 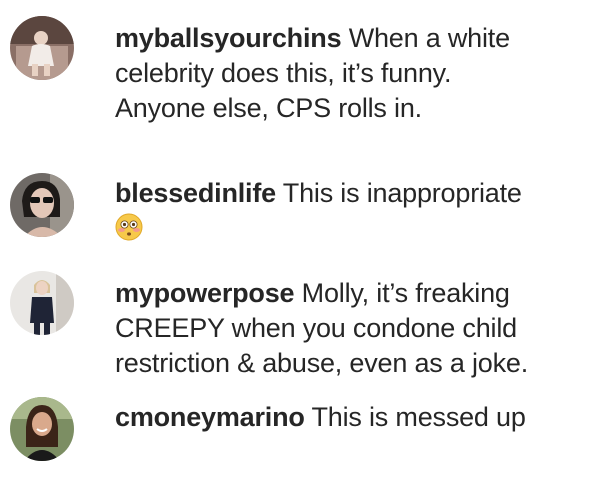 I want to click on comment-line: Anyone else, CPS rolls in., so click(x=268, y=108).